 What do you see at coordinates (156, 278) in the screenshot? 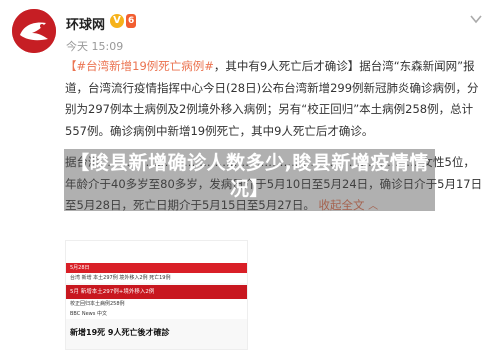
I see `thumbnail-stats-row: 台湾 新增 本土297例 境外移入2例 死亡19例` at bounding box center [156, 278].